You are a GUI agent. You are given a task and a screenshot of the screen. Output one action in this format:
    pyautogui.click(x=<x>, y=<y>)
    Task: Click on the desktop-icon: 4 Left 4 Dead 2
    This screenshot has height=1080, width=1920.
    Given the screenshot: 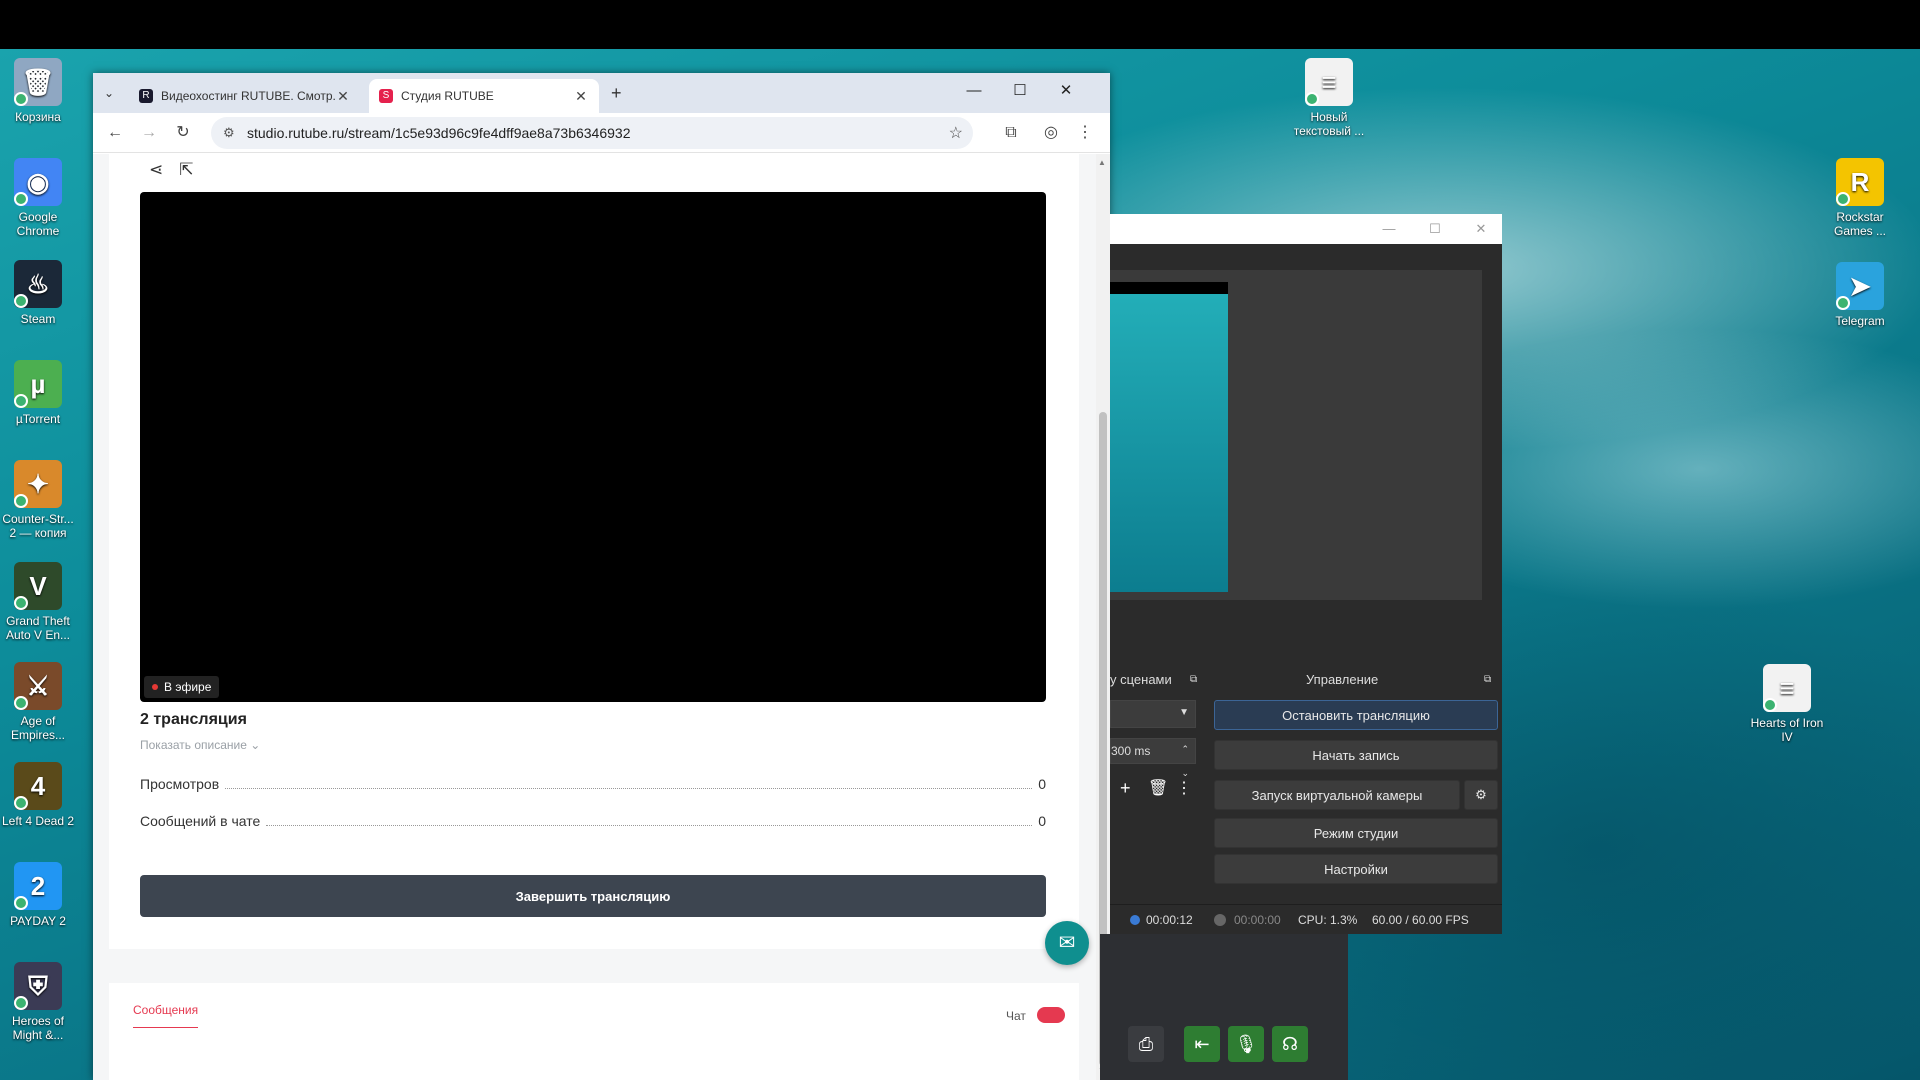 What is the action you would take?
    pyautogui.click(x=38, y=795)
    